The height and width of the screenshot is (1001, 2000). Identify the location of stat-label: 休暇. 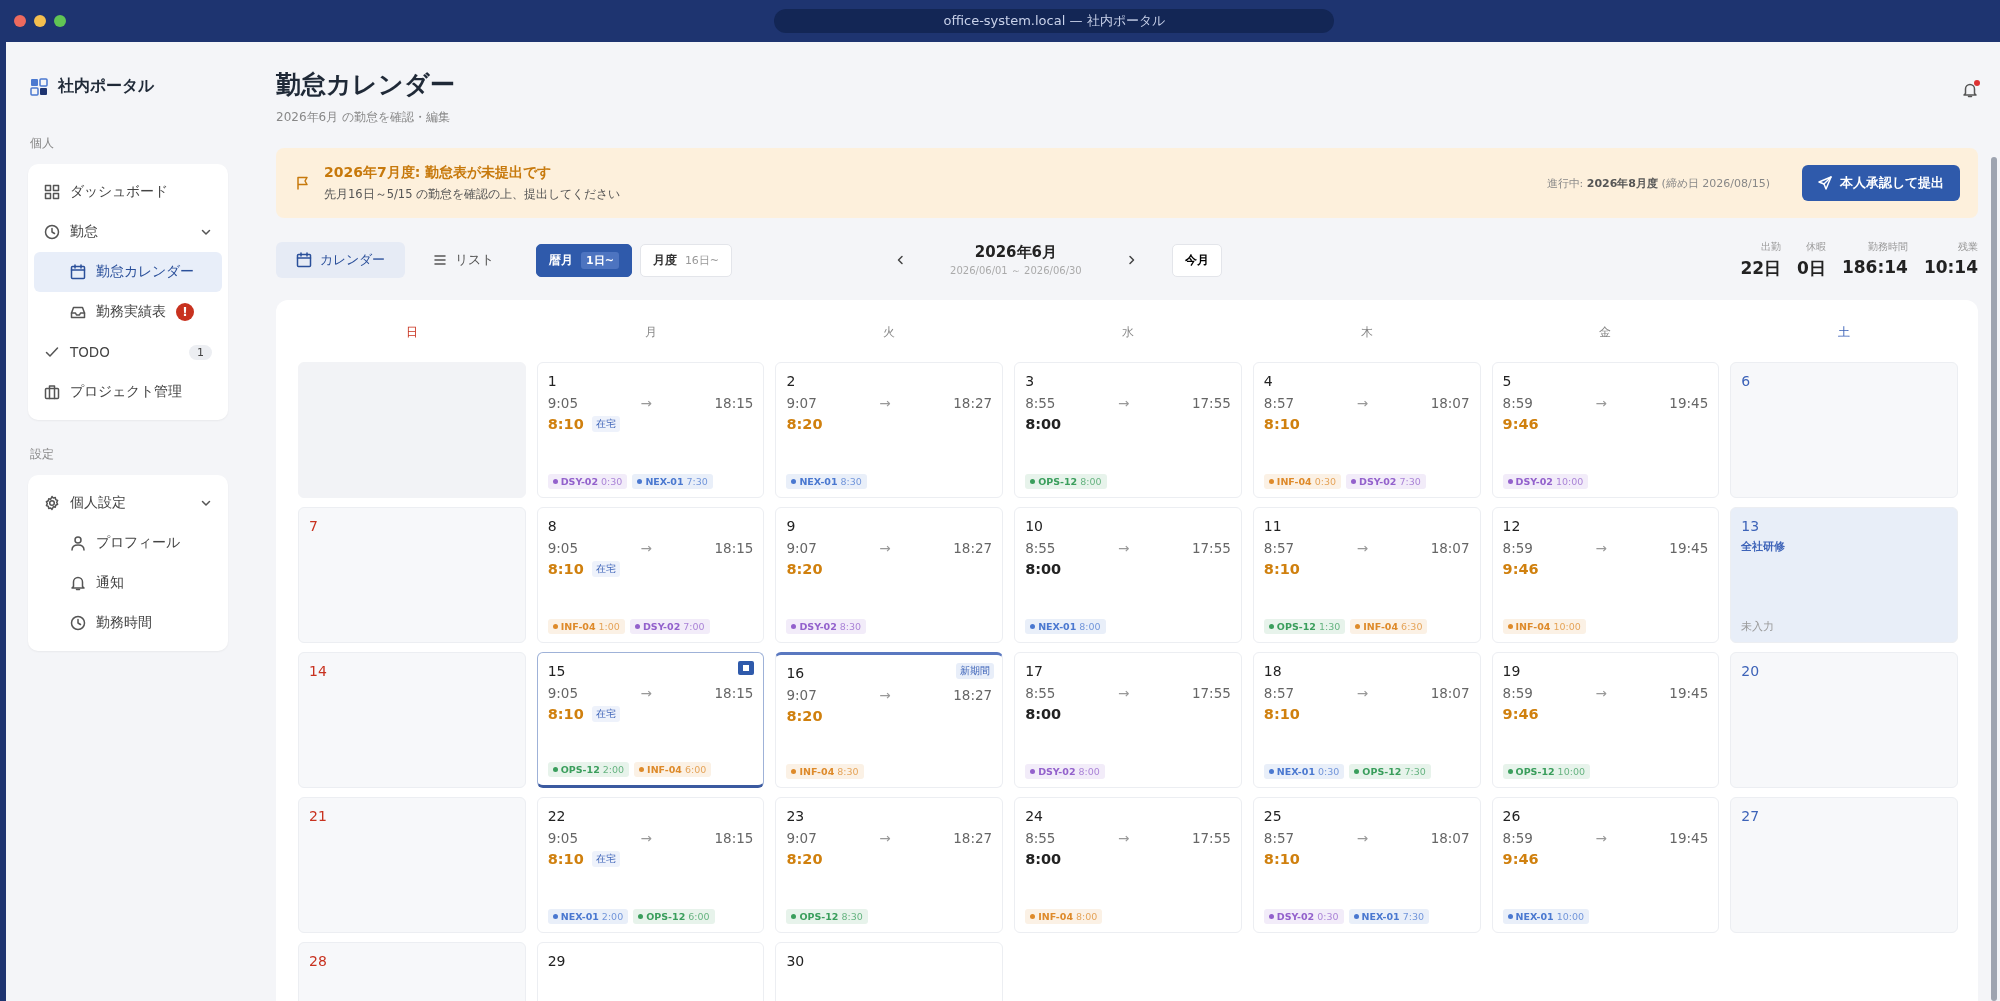
(1815, 247).